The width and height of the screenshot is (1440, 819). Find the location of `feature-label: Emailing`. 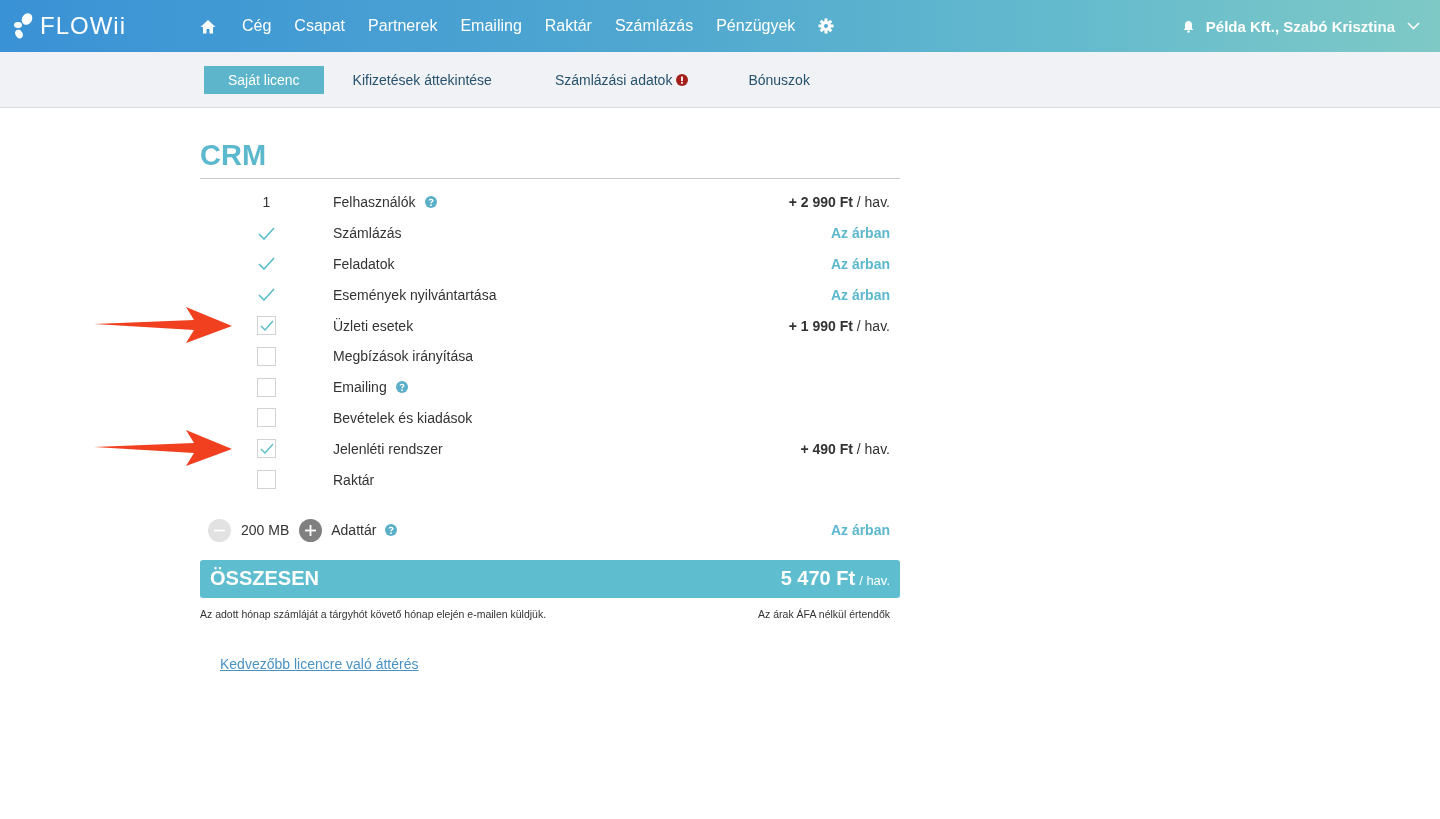

feature-label: Emailing is located at coordinates (360, 387).